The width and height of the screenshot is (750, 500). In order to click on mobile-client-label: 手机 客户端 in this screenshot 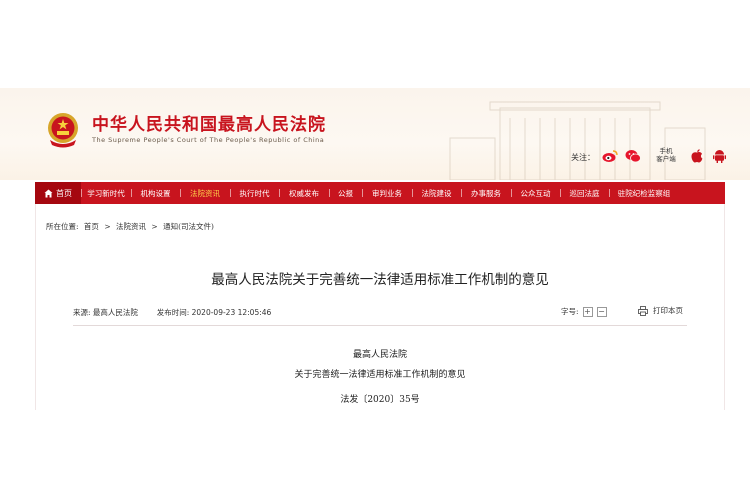, I will do `click(666, 155)`.